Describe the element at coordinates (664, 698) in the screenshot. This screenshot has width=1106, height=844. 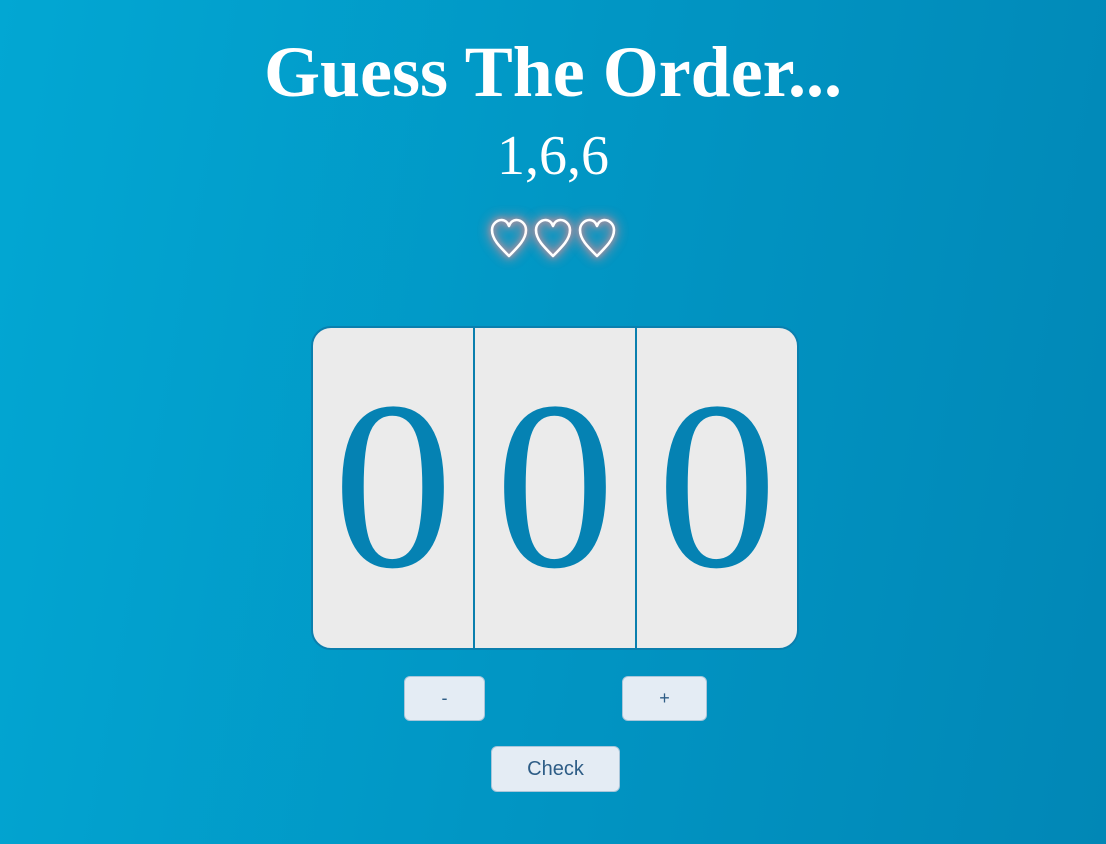
I see `increment-button: +` at that location.